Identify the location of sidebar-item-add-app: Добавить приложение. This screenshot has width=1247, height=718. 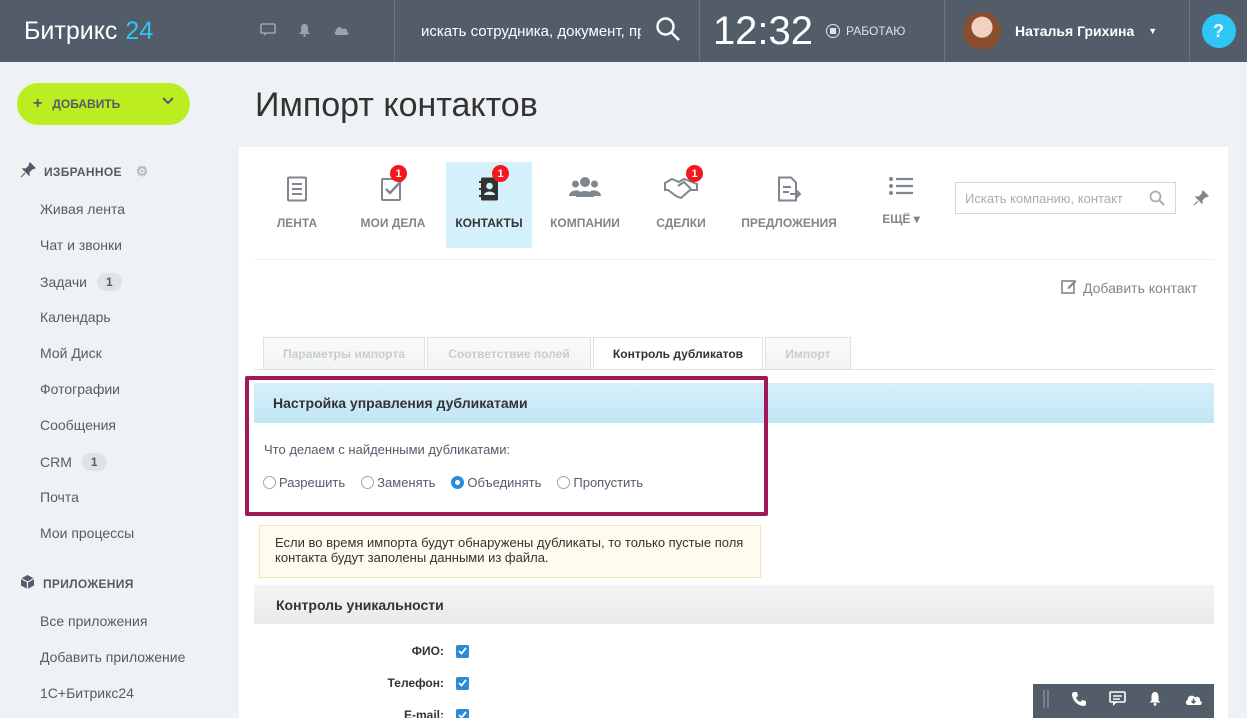
(112, 657).